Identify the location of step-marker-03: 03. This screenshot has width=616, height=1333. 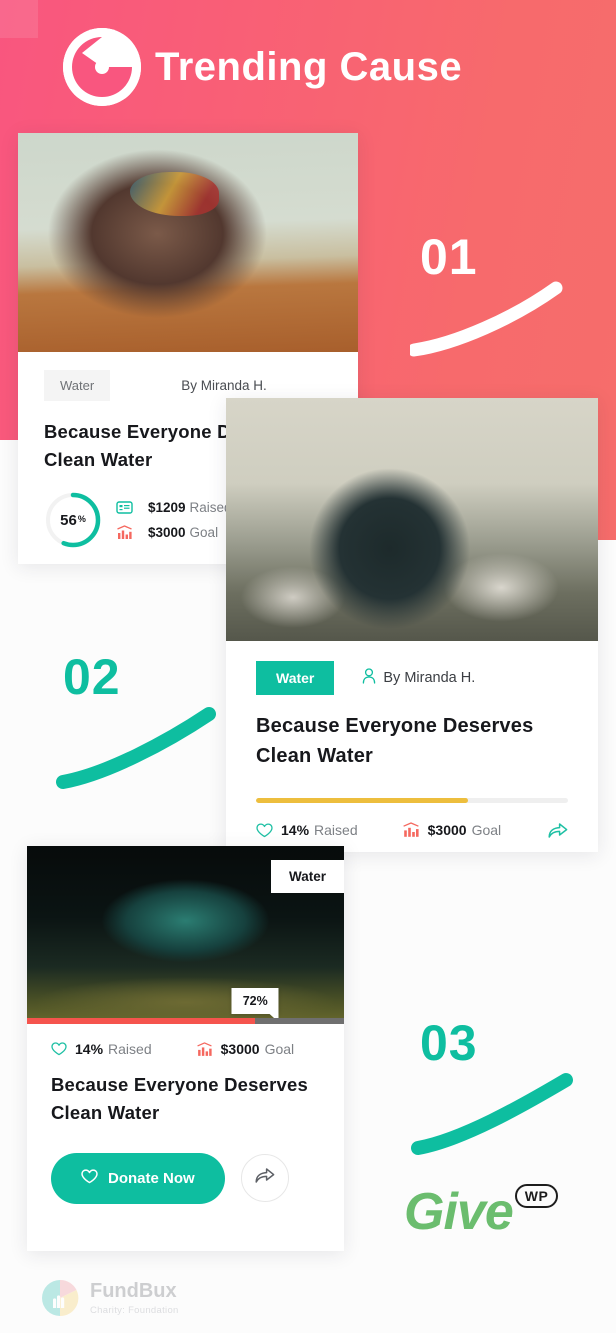
(500, 1086).